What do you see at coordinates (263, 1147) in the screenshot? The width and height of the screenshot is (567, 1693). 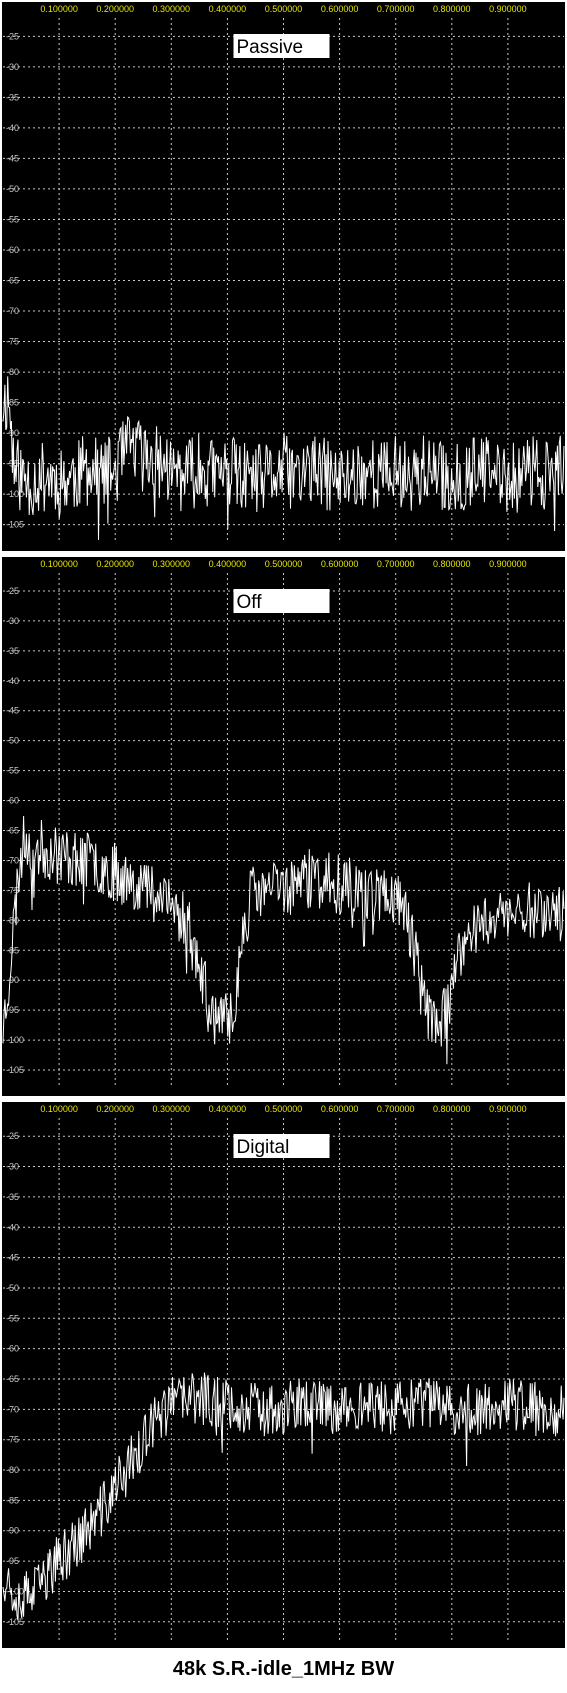 I see `panel-label: Digital` at bounding box center [263, 1147].